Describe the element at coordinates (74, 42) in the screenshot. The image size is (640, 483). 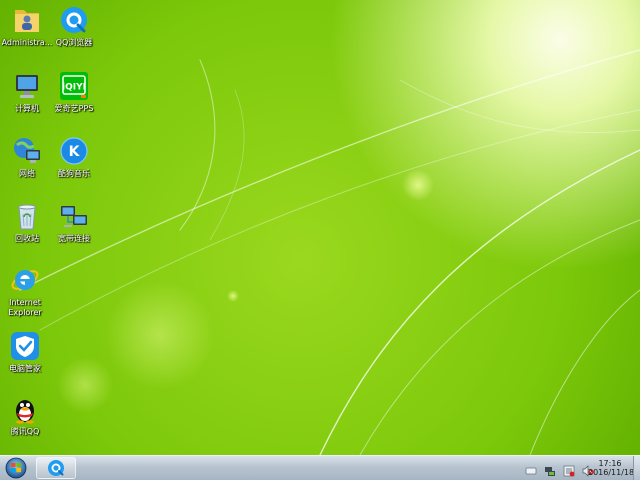
I see `desktop-icon-label: QQ浏览器` at that location.